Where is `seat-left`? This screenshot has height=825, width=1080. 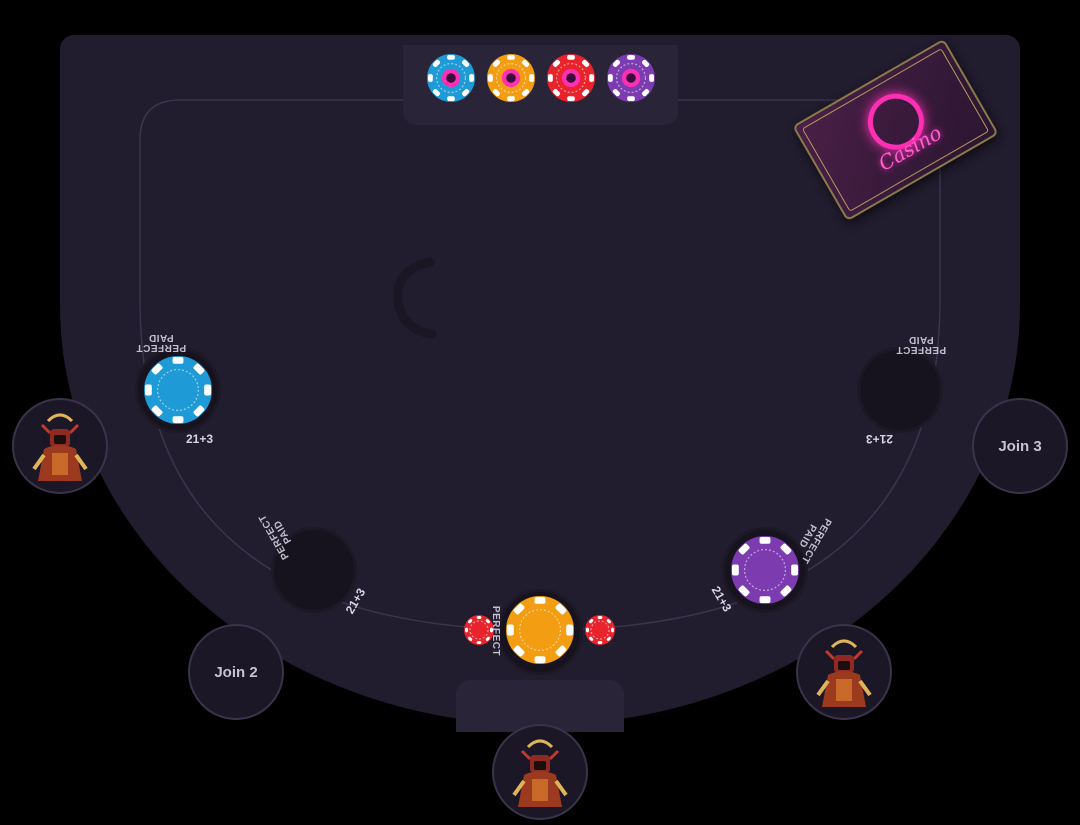 seat-left is located at coordinates (60, 446).